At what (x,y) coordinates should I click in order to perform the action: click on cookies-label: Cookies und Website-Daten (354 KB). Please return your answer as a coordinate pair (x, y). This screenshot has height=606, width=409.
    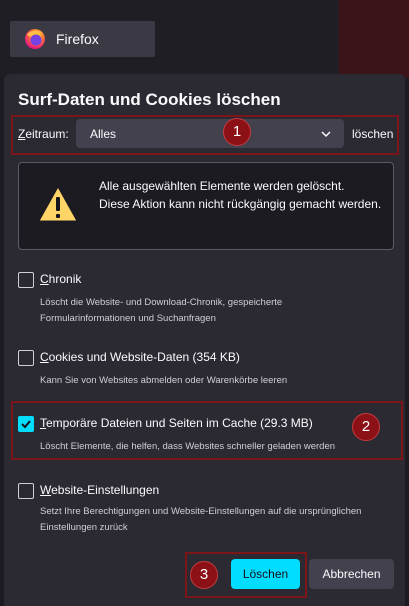
    Looking at the image, I should click on (140, 357).